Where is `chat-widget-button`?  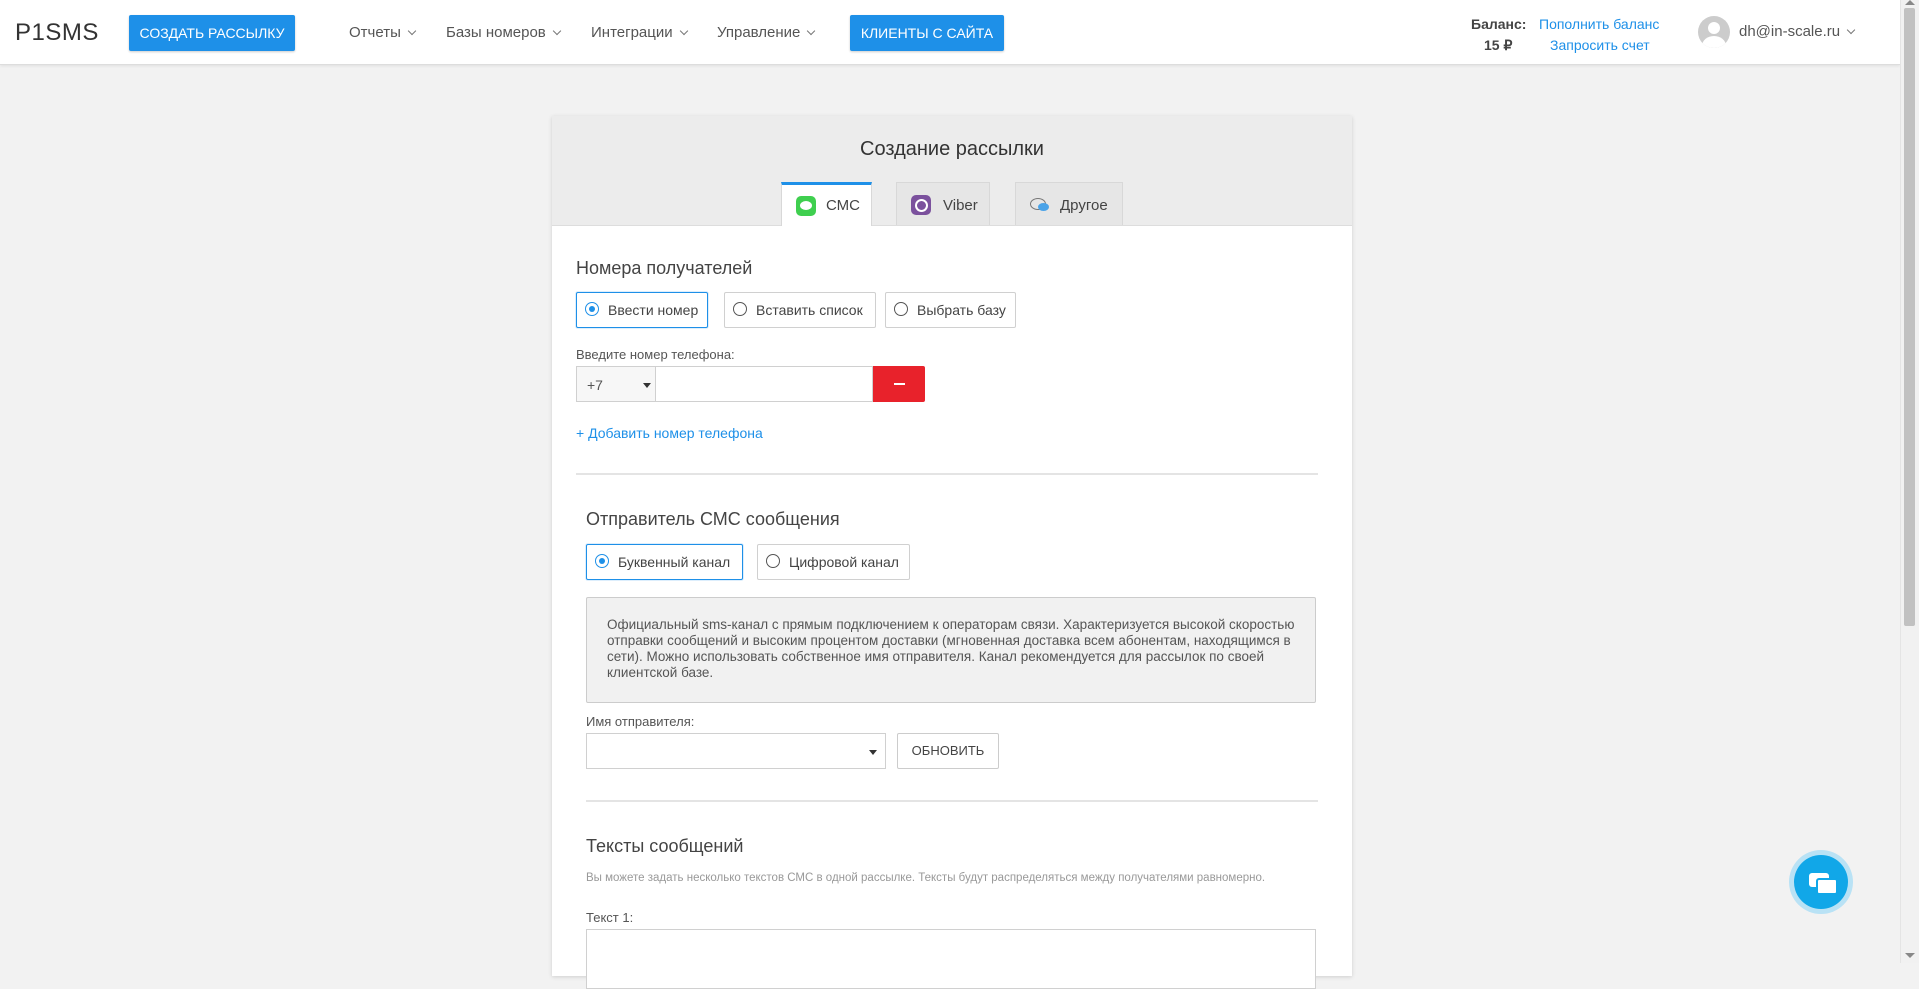 chat-widget-button is located at coordinates (1821, 882).